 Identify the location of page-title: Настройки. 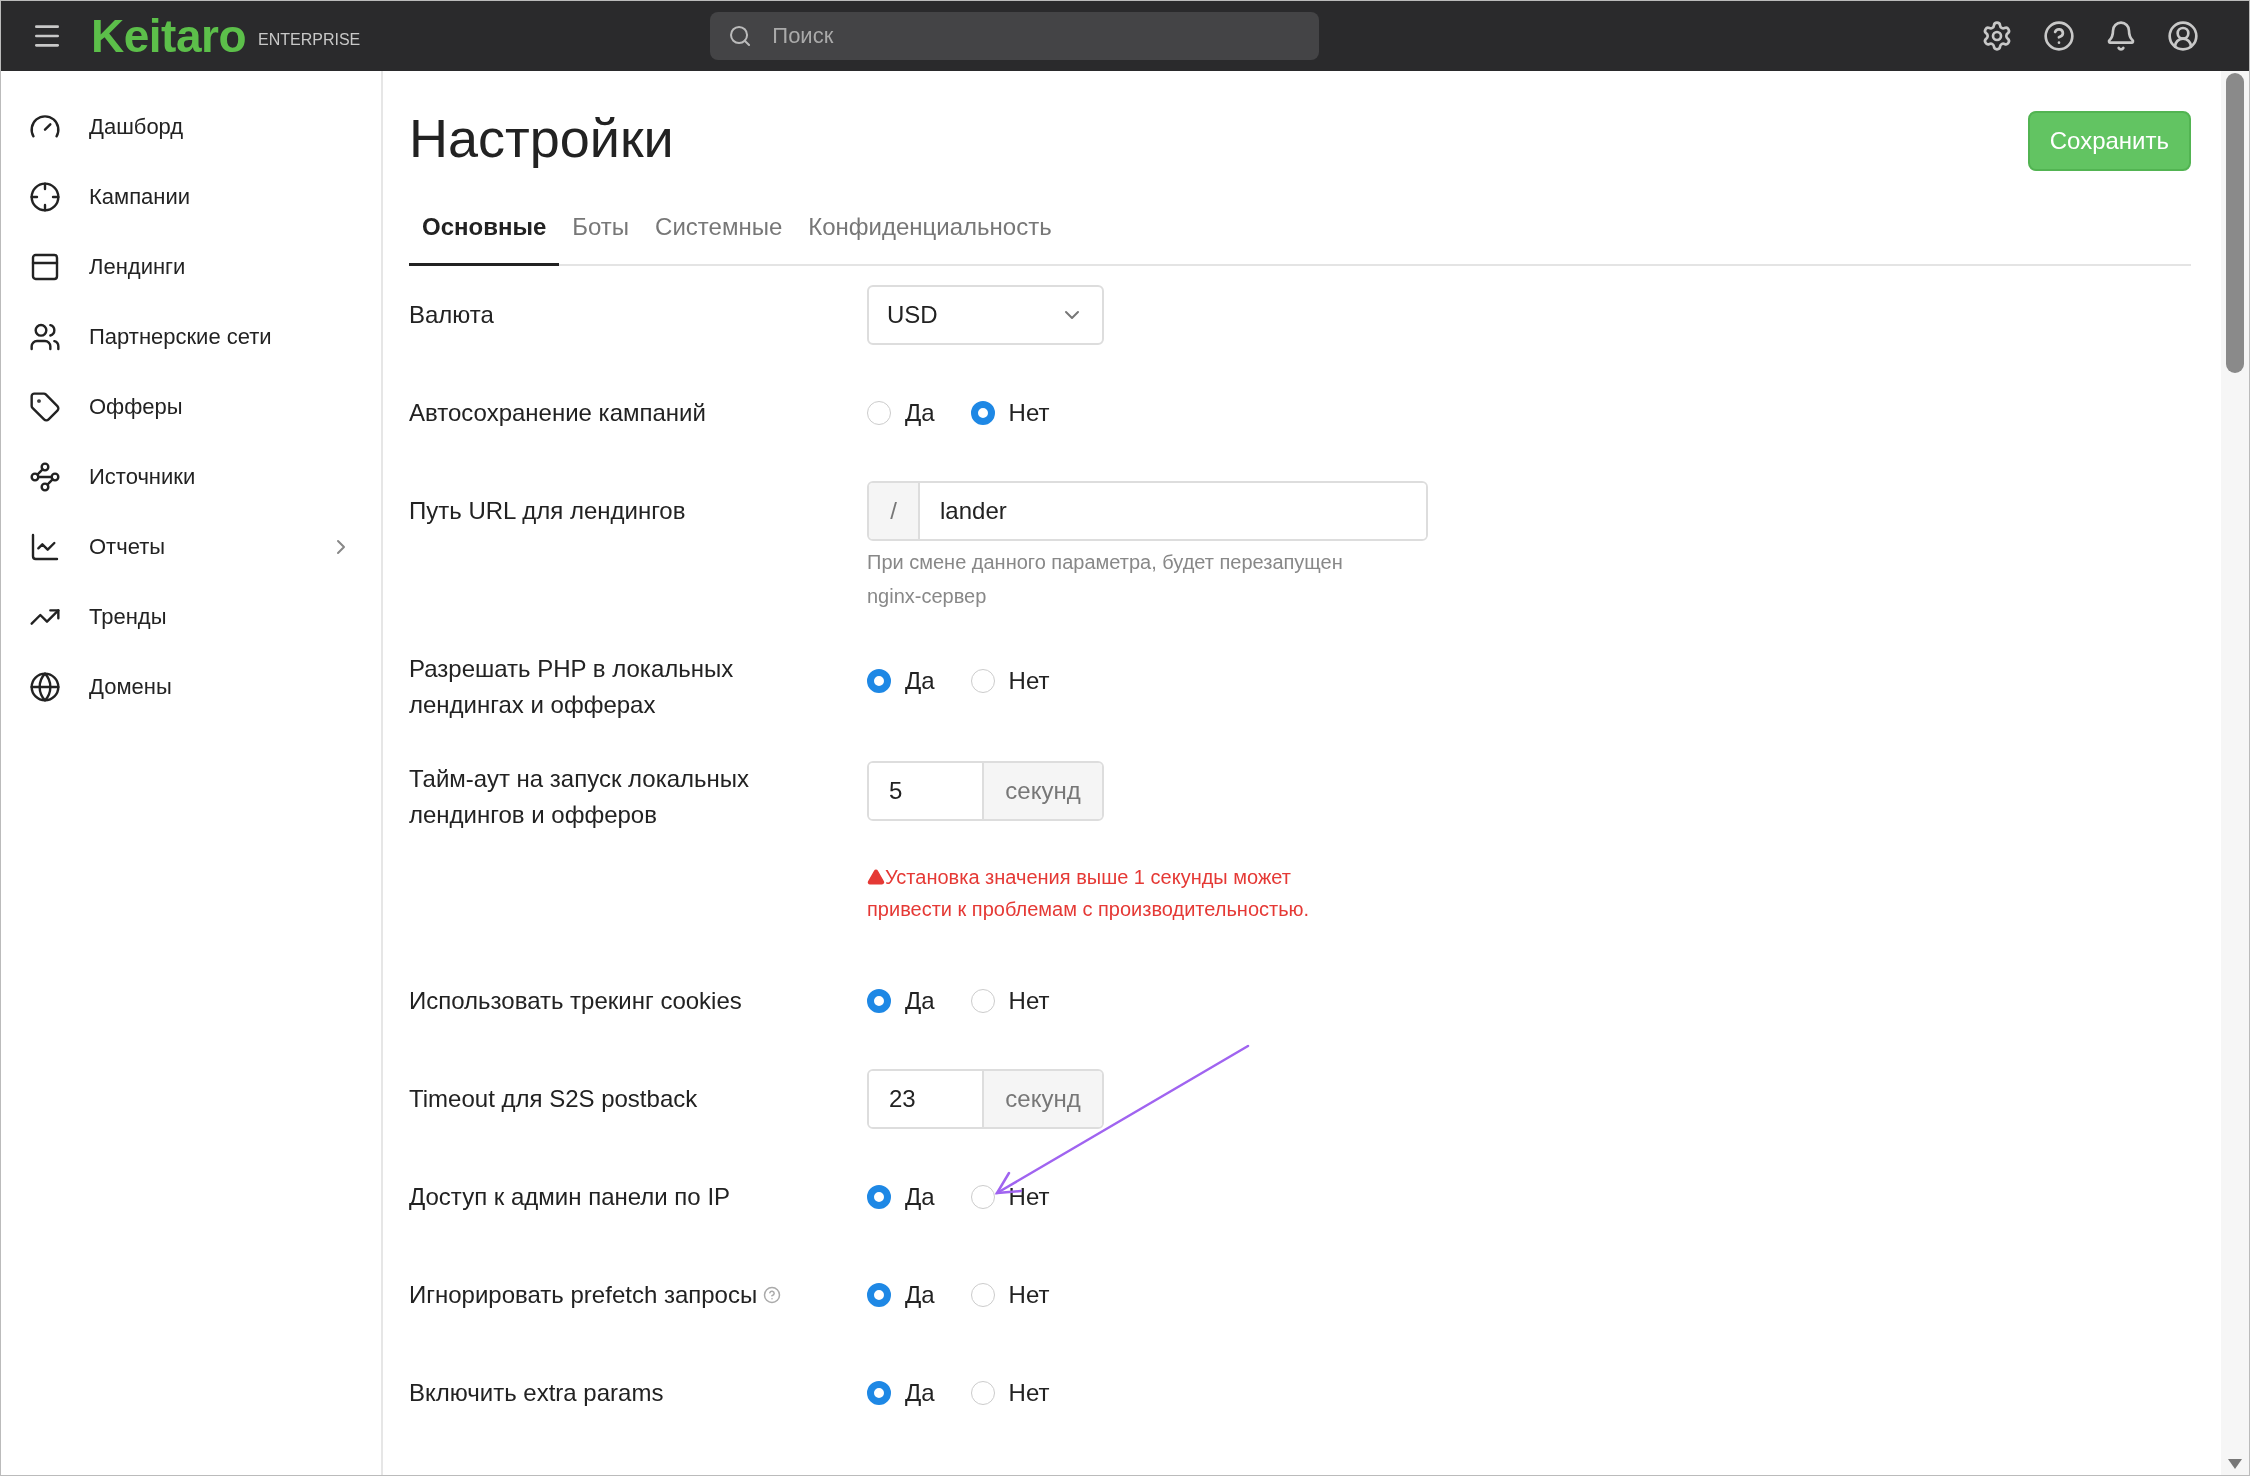
(541, 138).